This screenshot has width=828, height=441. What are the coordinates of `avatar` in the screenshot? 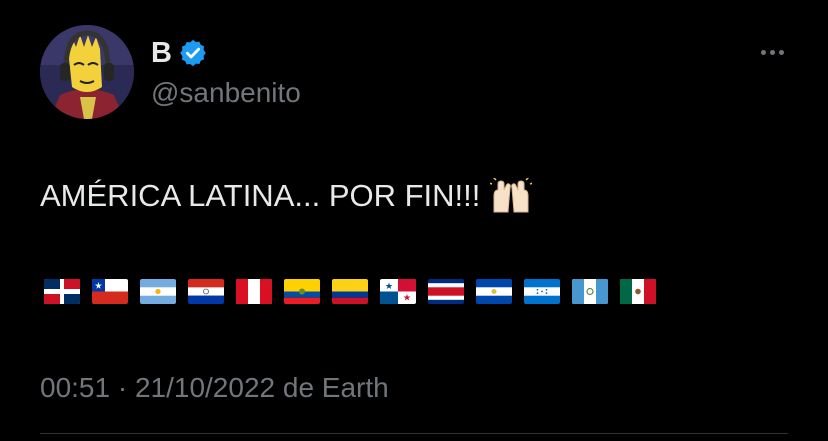 It's located at (87, 72).